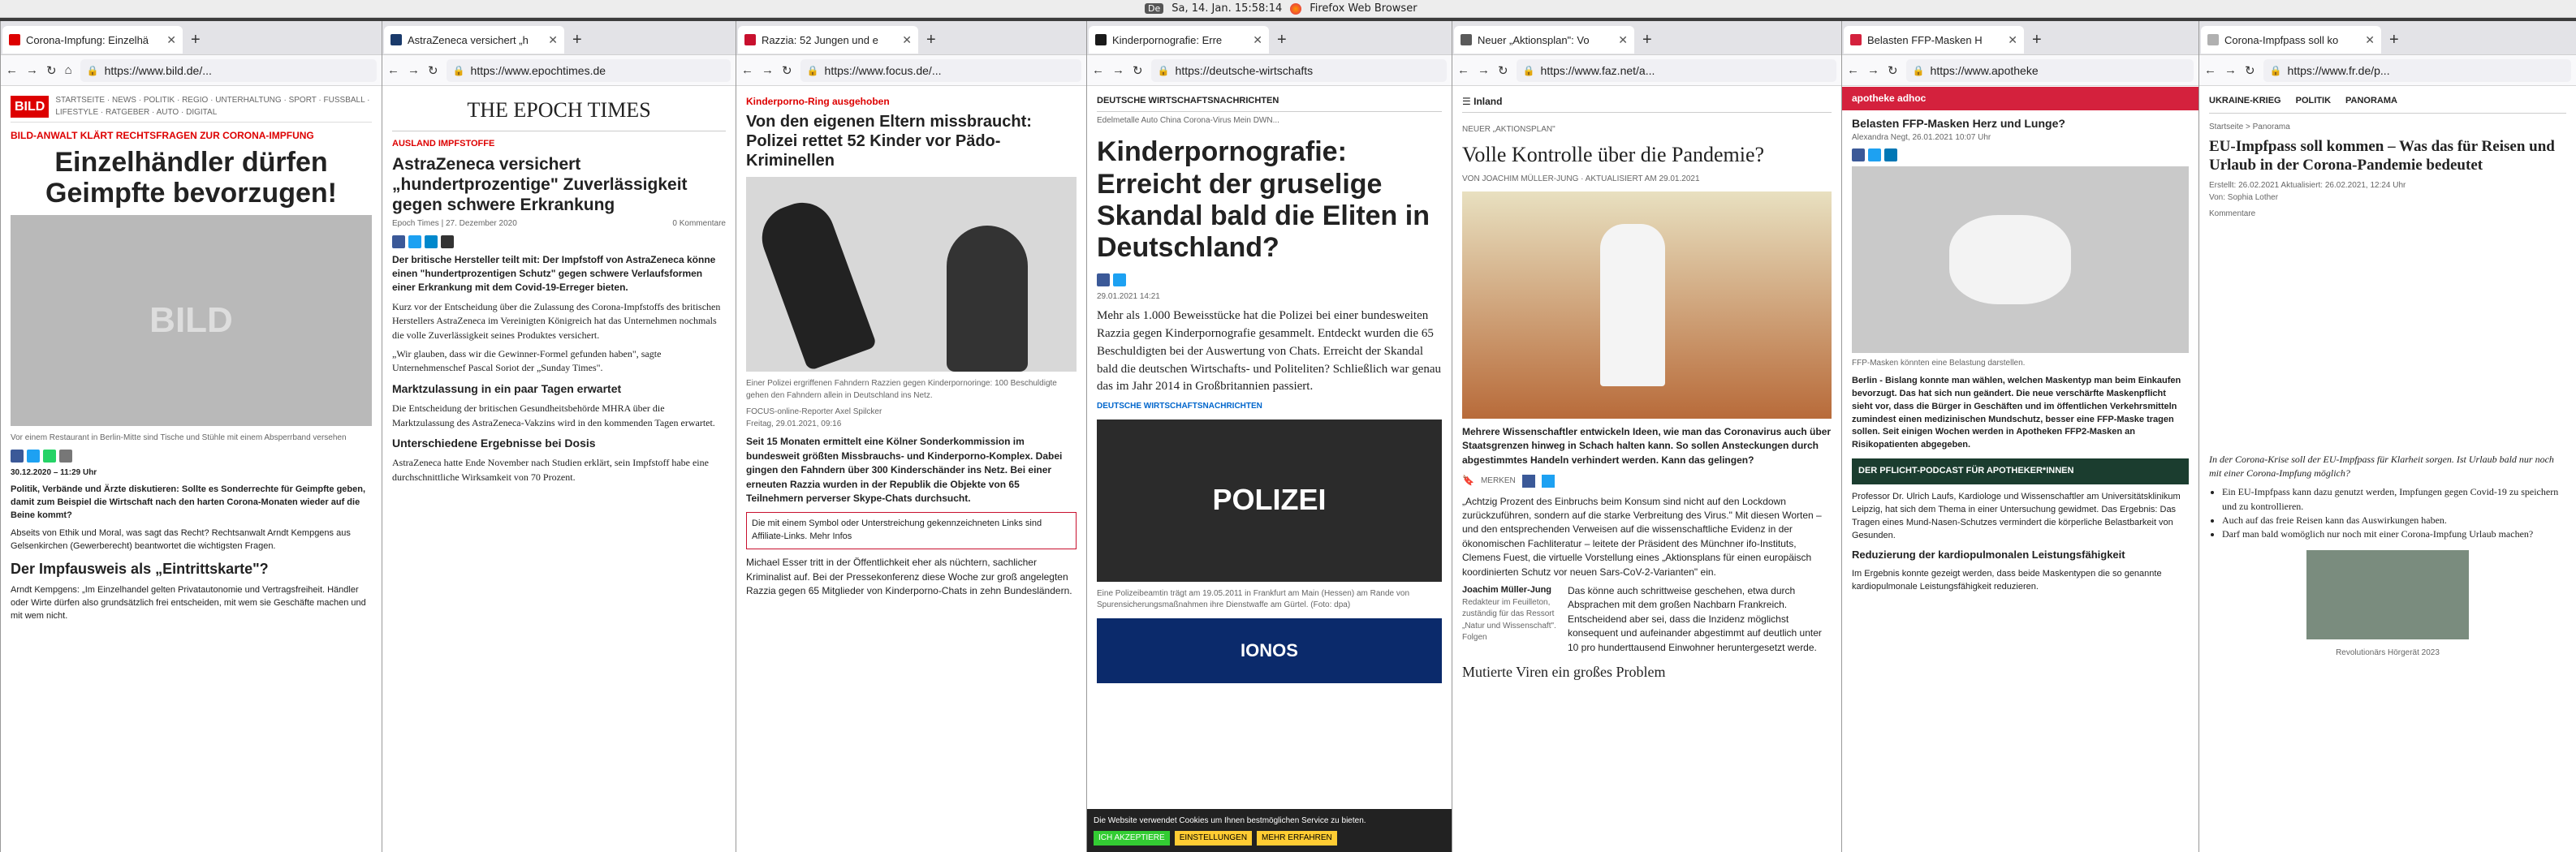 This screenshot has width=2576, height=852. Describe the element at coordinates (1226, 8) in the screenshot. I see `clock: Sa, 14. Jan. 15:58:14` at that location.